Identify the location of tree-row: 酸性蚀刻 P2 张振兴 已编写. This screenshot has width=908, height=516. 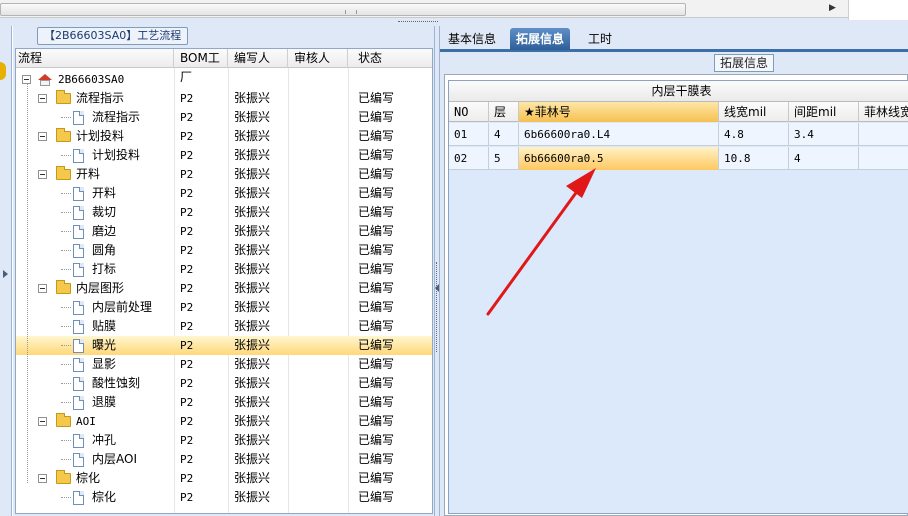
(224, 383).